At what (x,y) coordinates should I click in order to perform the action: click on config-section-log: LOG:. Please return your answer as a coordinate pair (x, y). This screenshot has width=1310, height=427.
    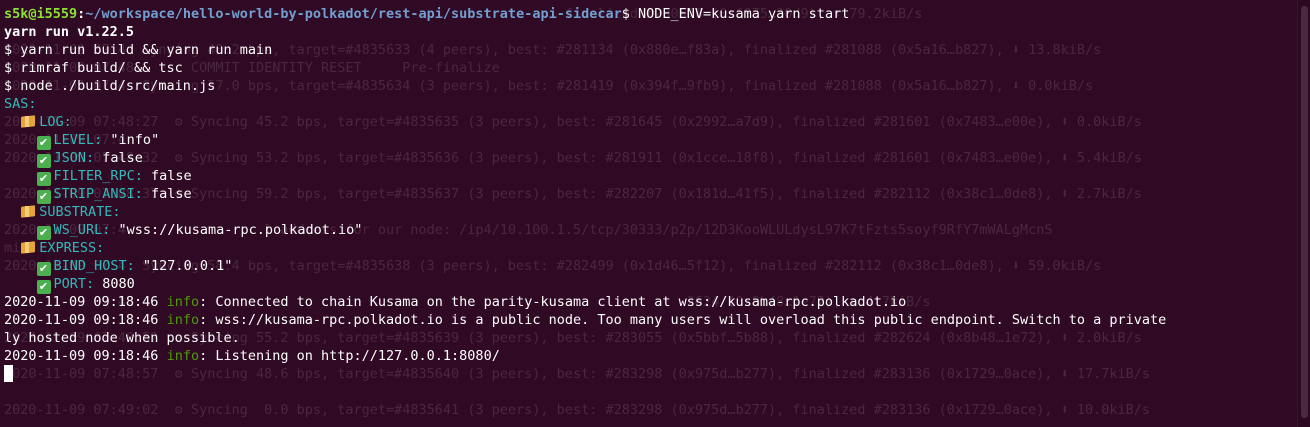
    Looking at the image, I should click on (651, 122).